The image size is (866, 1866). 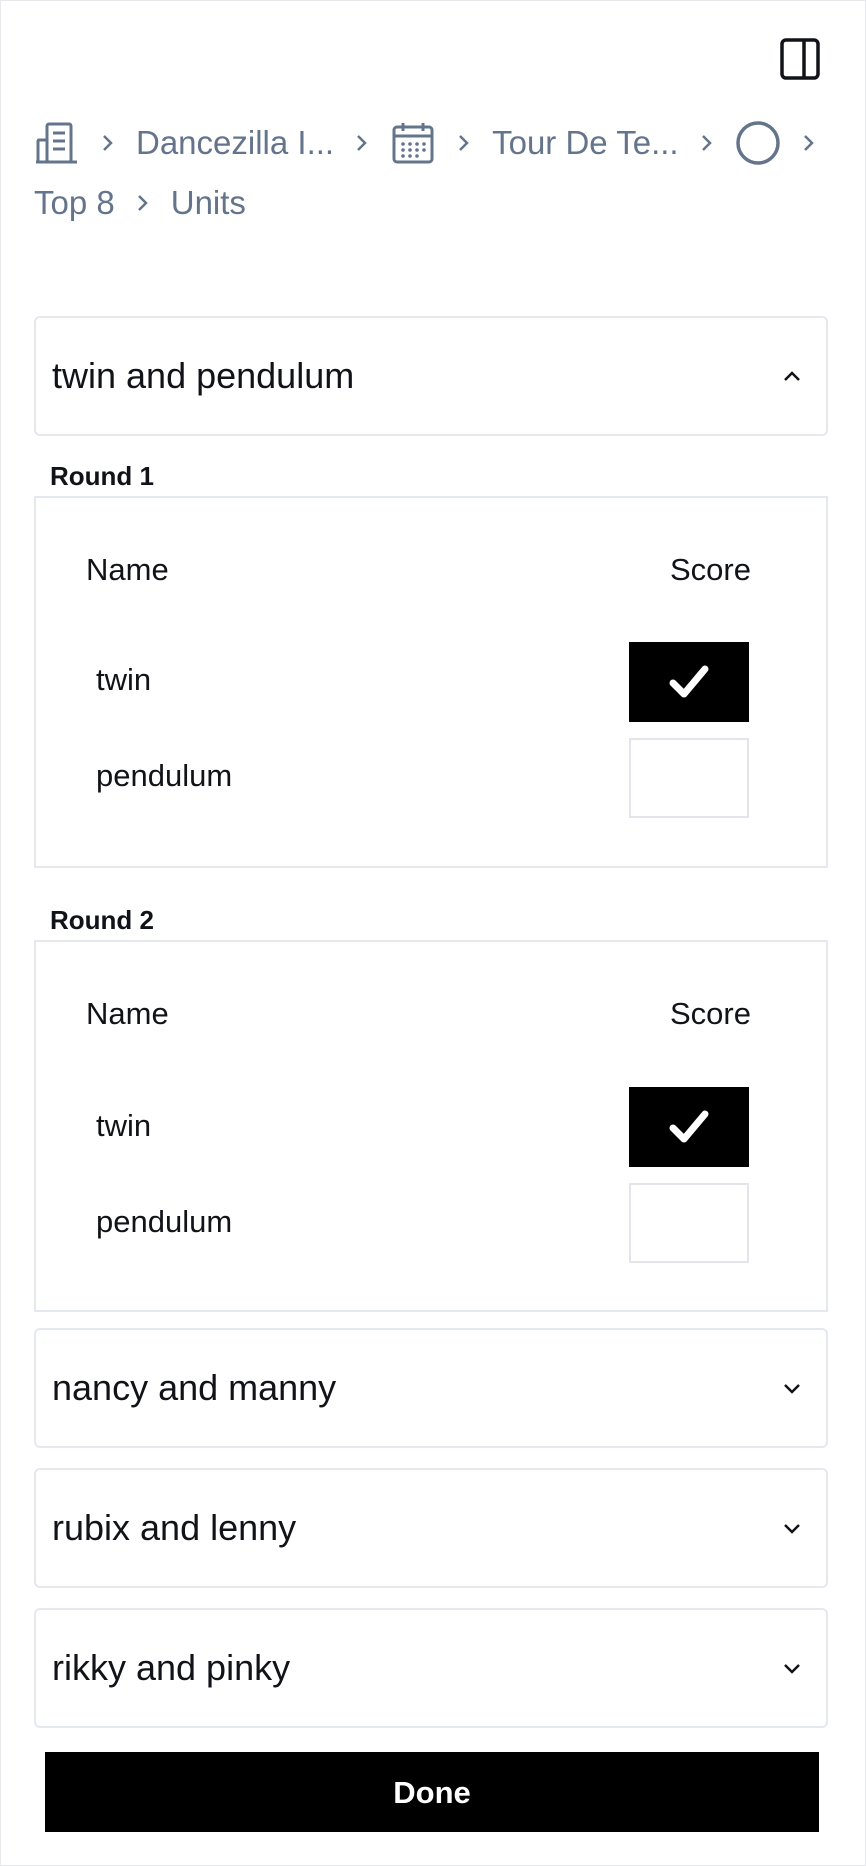 What do you see at coordinates (431, 1668) in the screenshot?
I see `unit-accordion-header: rikky and pinky` at bounding box center [431, 1668].